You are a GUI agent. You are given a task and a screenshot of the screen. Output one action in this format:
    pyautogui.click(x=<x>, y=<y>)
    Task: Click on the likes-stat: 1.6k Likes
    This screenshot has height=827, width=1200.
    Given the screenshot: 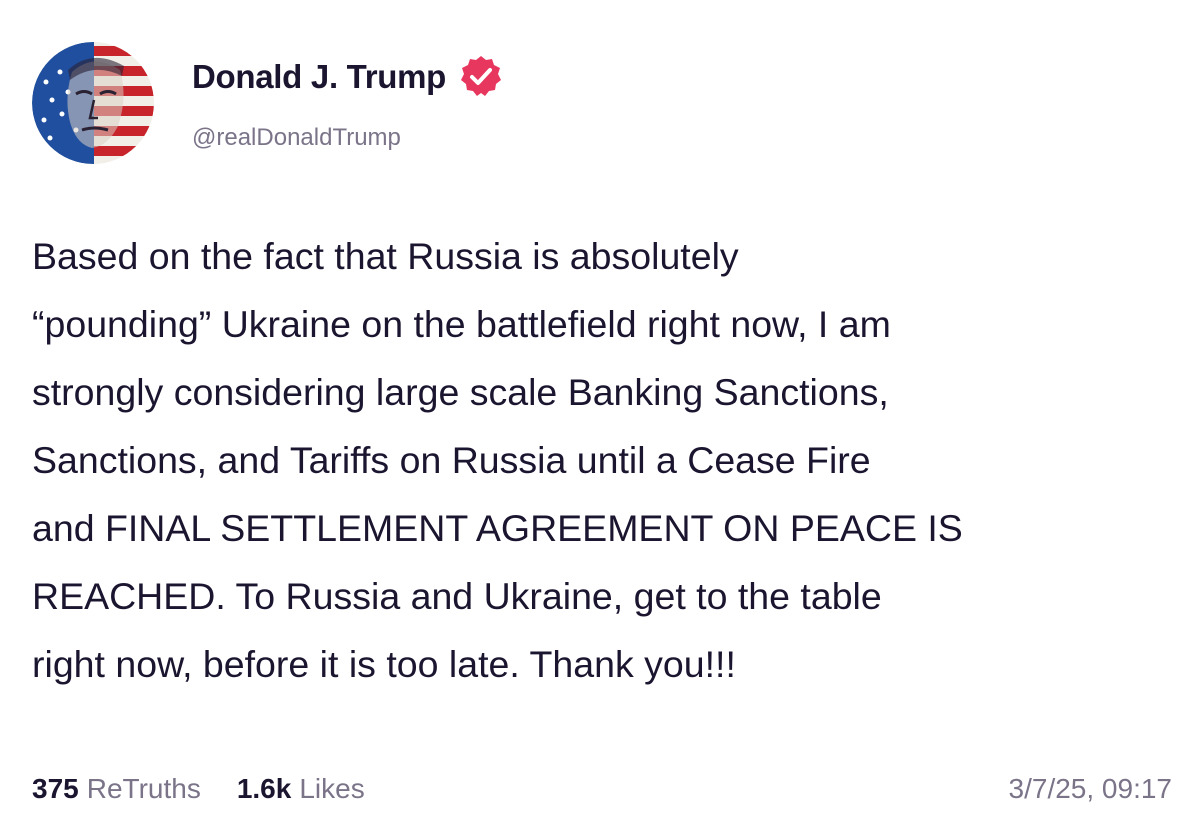 What is the action you would take?
    pyautogui.click(x=301, y=789)
    